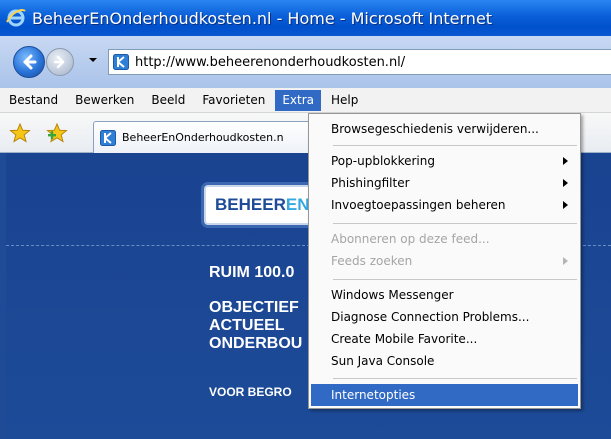 The width and height of the screenshot is (611, 439). I want to click on subheading-line: ONDERBOU, so click(256, 343).